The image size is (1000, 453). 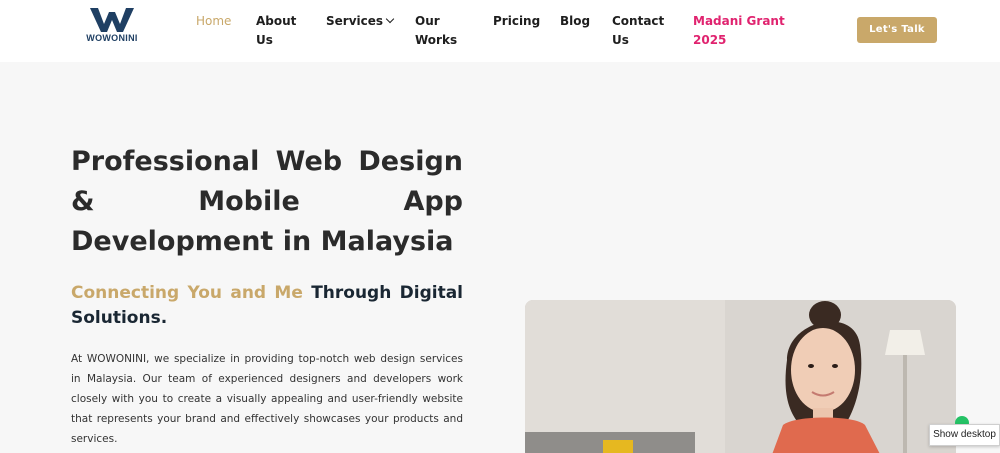 What do you see at coordinates (187, 293) in the screenshot?
I see `hero-subtitle-highlight: Connecting You and Me` at bounding box center [187, 293].